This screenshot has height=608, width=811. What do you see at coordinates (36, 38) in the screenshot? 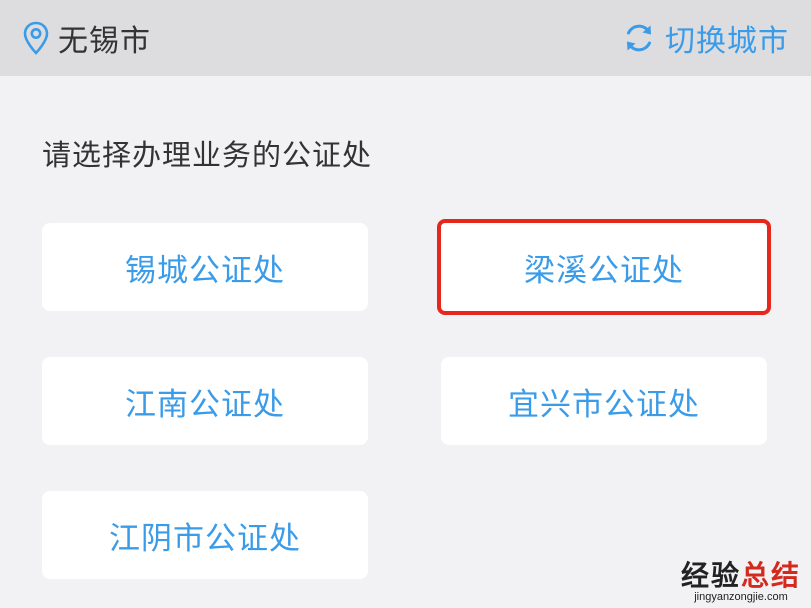
I see `location-pin-icon` at bounding box center [36, 38].